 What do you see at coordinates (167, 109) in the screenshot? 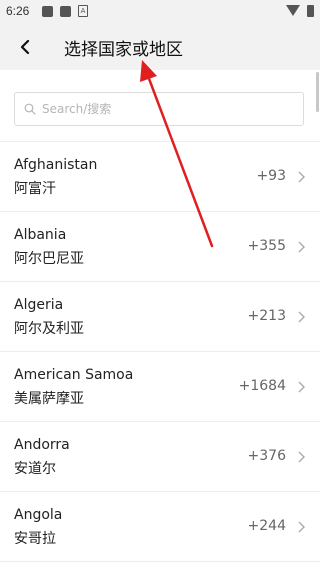
I see `search-input` at bounding box center [167, 109].